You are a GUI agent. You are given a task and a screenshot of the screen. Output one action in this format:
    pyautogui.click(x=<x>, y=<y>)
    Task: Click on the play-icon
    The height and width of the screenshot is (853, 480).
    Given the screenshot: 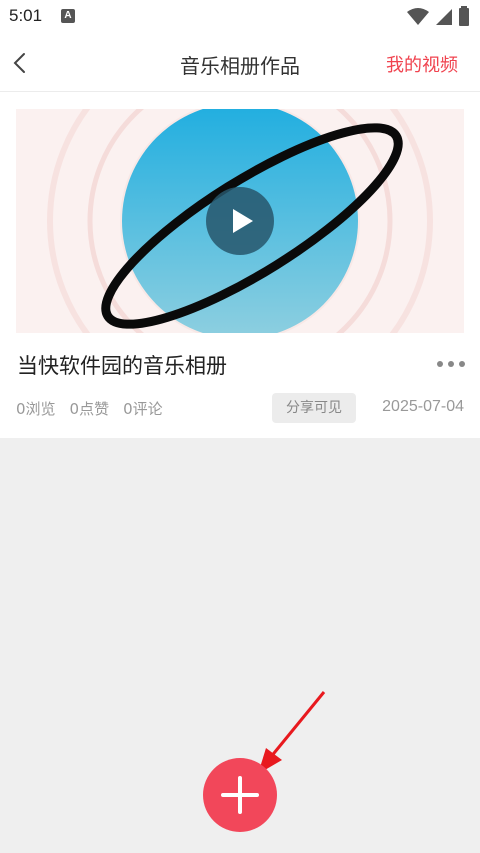 What is the action you would take?
    pyautogui.click(x=240, y=221)
    